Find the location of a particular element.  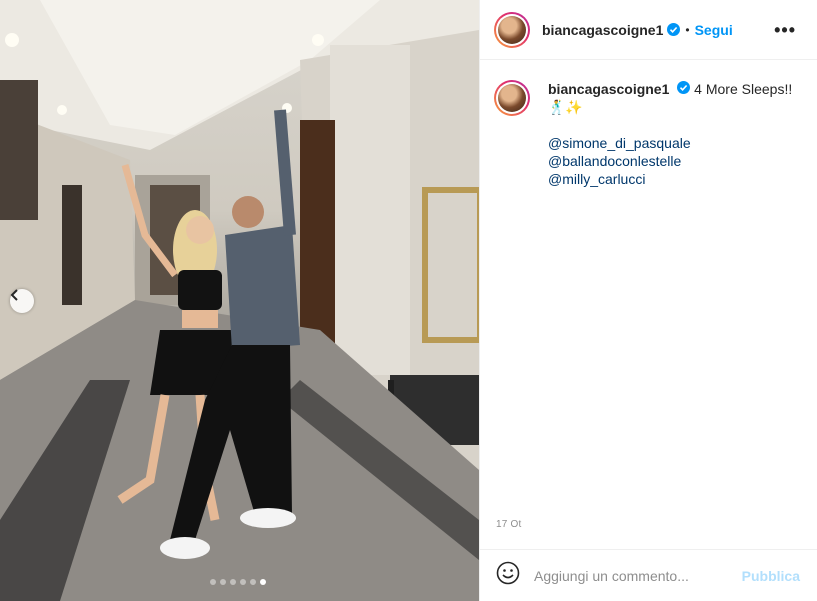

comment-input is located at coordinates (629, 575).